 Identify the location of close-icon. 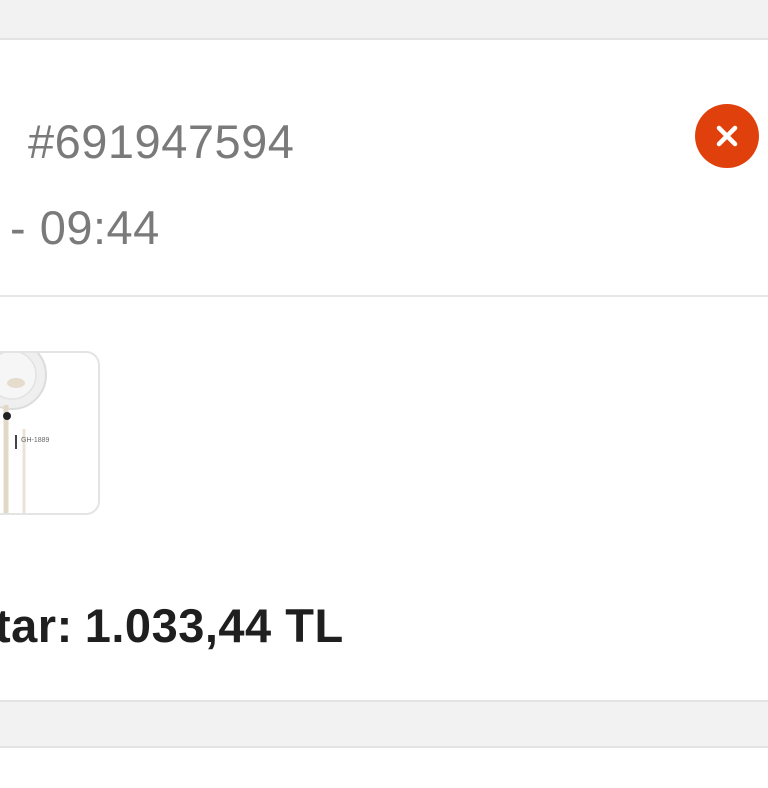
(727, 136).